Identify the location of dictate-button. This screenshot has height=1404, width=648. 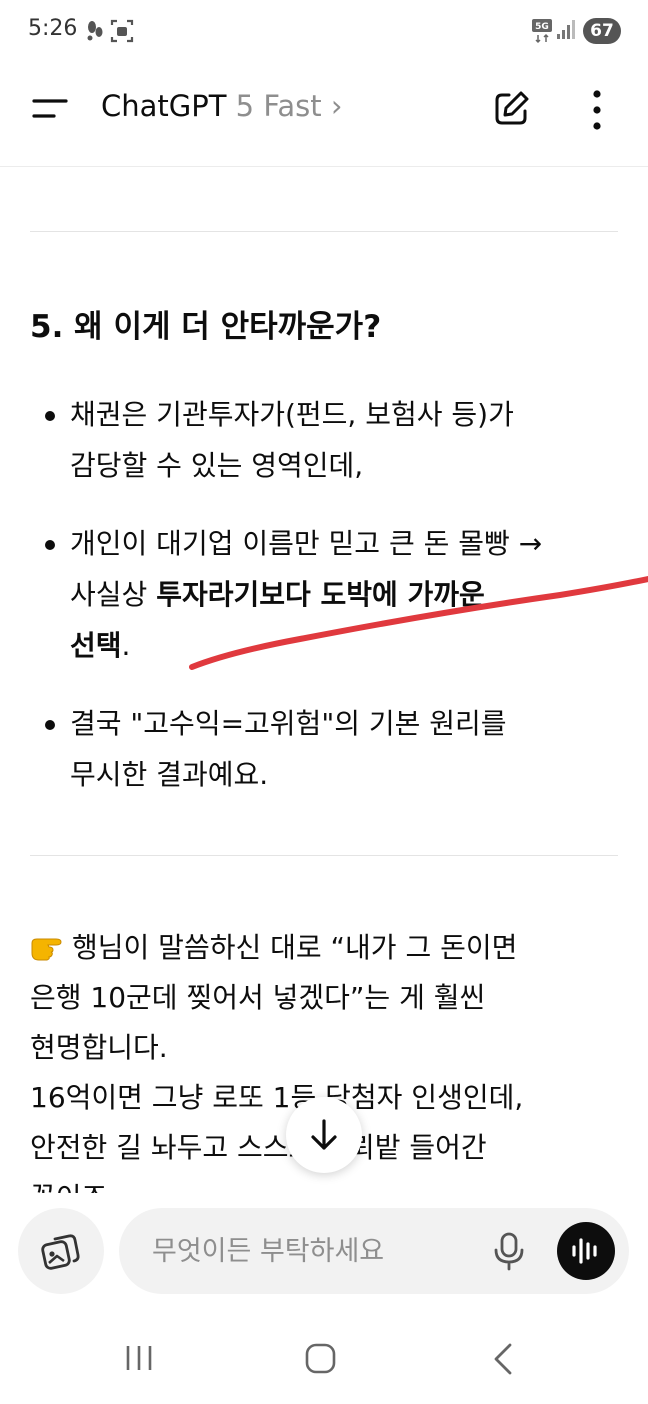
(509, 1251).